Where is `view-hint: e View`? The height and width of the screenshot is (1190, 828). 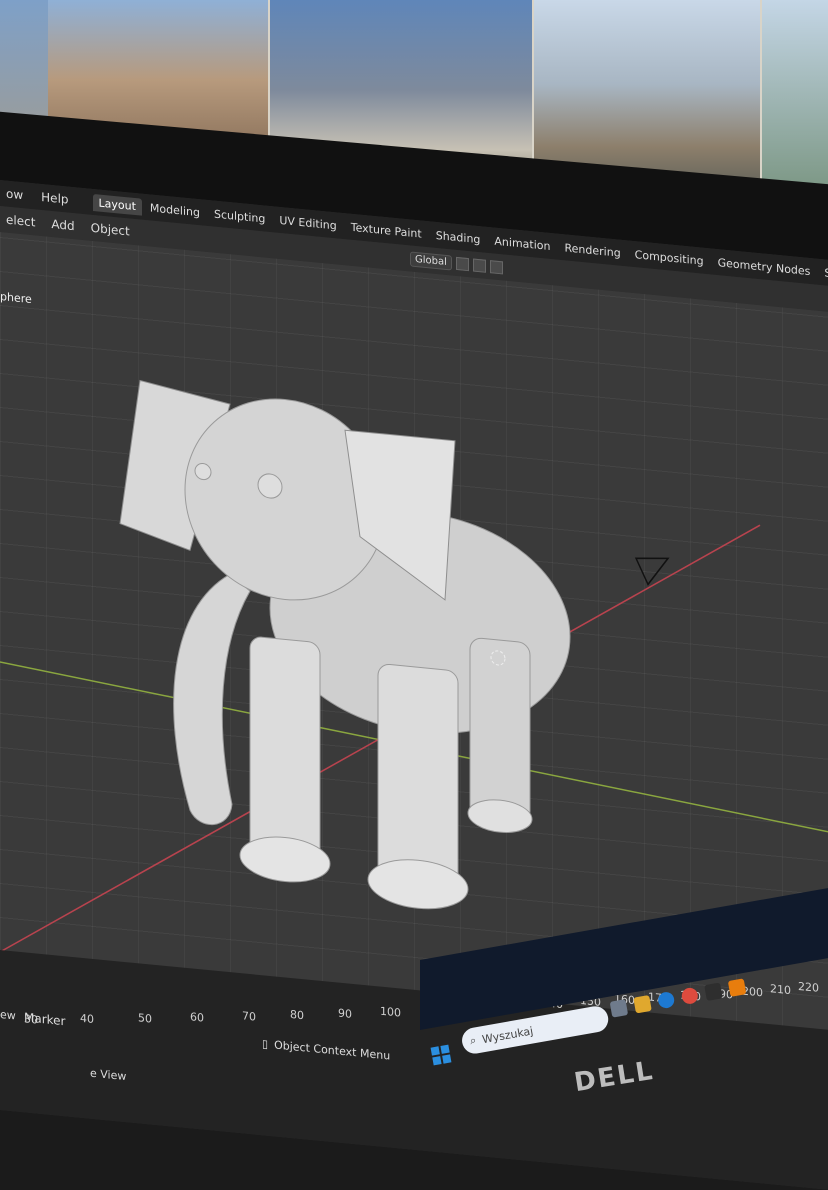 view-hint: e View is located at coordinates (108, 1075).